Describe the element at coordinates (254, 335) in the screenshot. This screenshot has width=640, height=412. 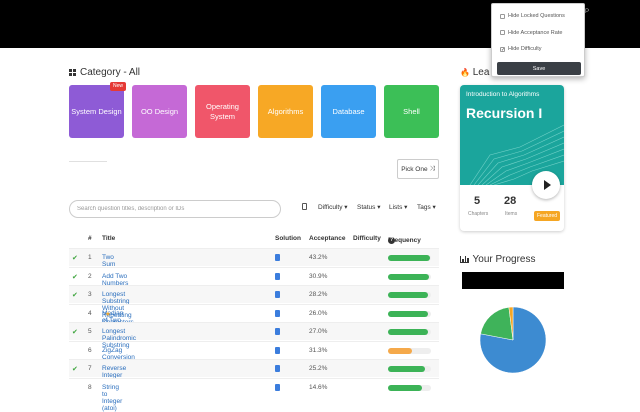
I see `table-row: ✔ 5 Longest Palindromic Substring 27.0%` at that location.